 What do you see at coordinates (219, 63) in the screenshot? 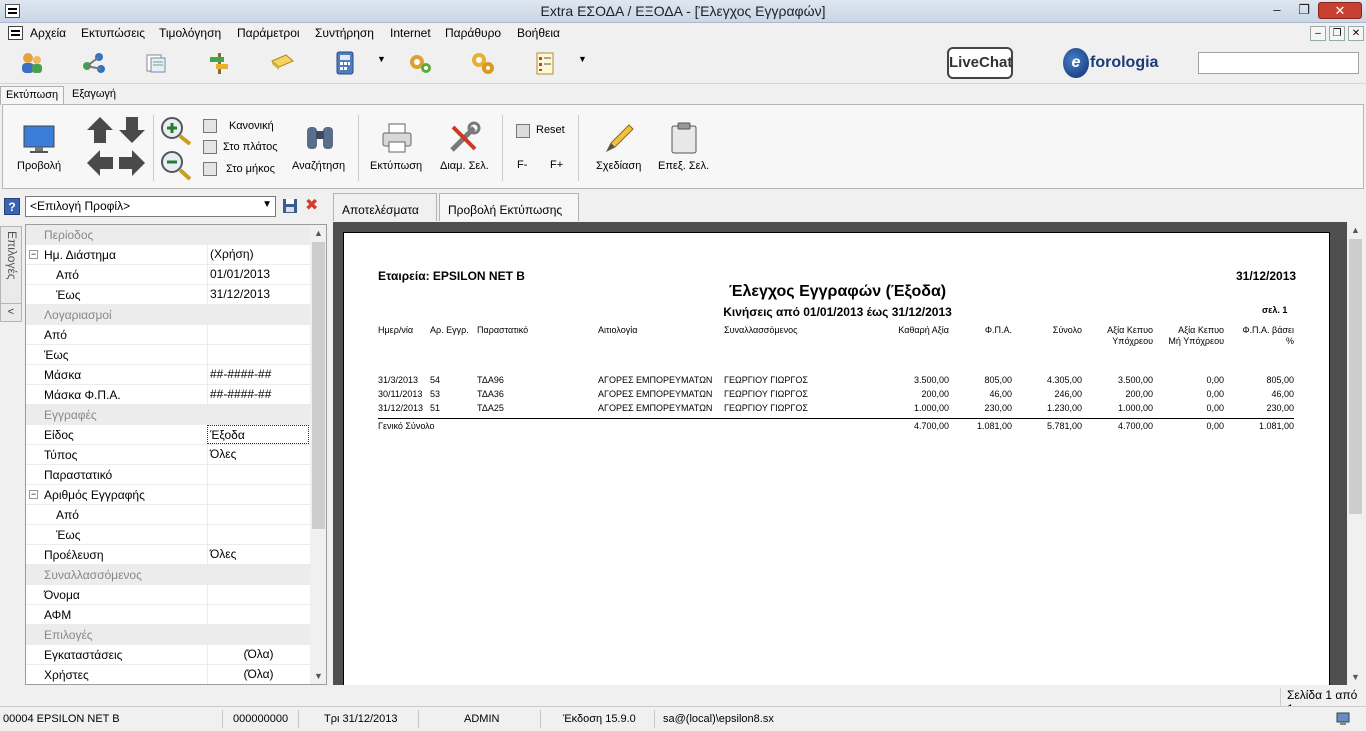
I see `signpost-icon` at bounding box center [219, 63].